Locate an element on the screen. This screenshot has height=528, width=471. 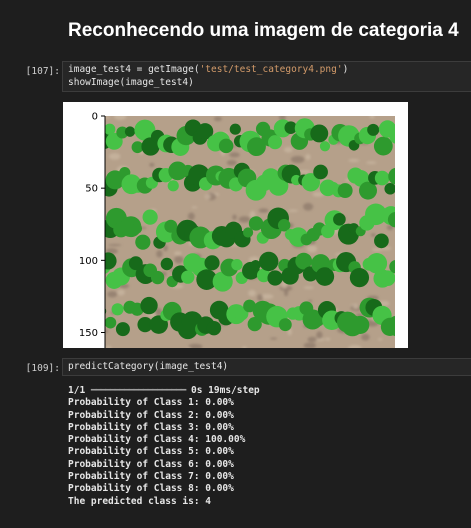
code-token: ) is located at coordinates (345, 69).